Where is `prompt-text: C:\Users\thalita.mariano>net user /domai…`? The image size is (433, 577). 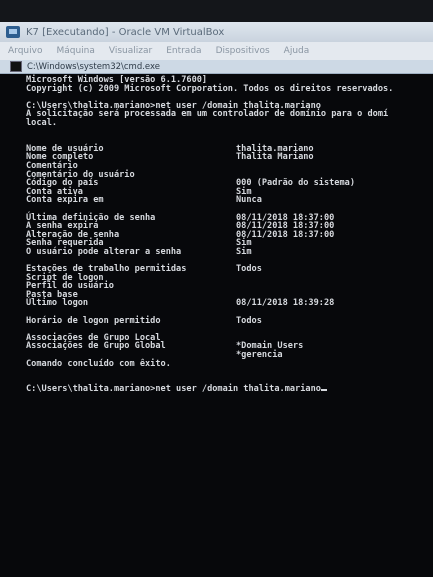
prompt-text: C:\Users\thalita.mariano>net user /domai… is located at coordinates (173, 389).